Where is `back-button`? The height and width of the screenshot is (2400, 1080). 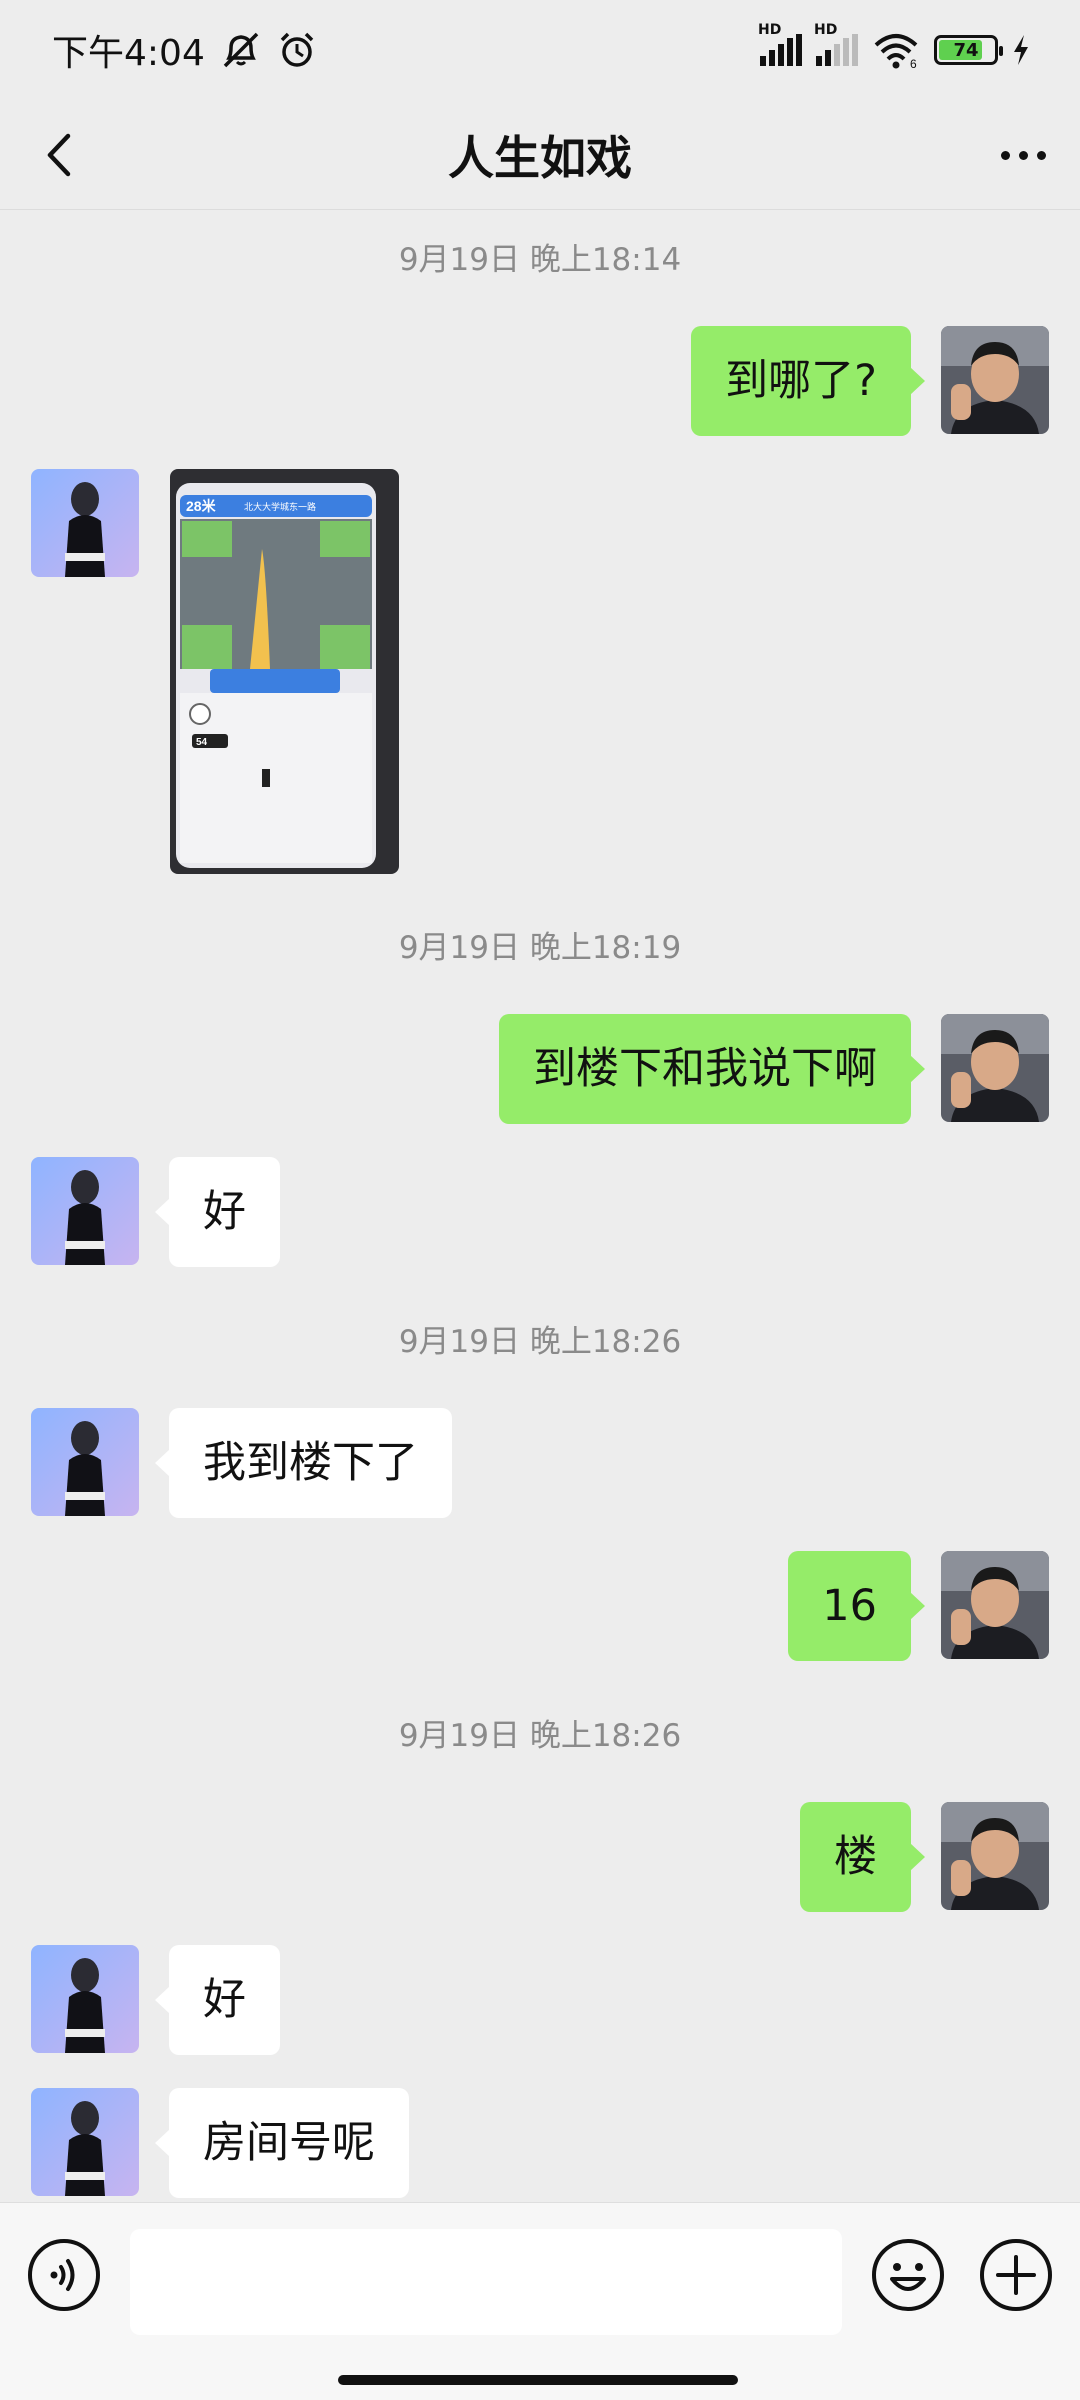
back-button is located at coordinates (63, 155).